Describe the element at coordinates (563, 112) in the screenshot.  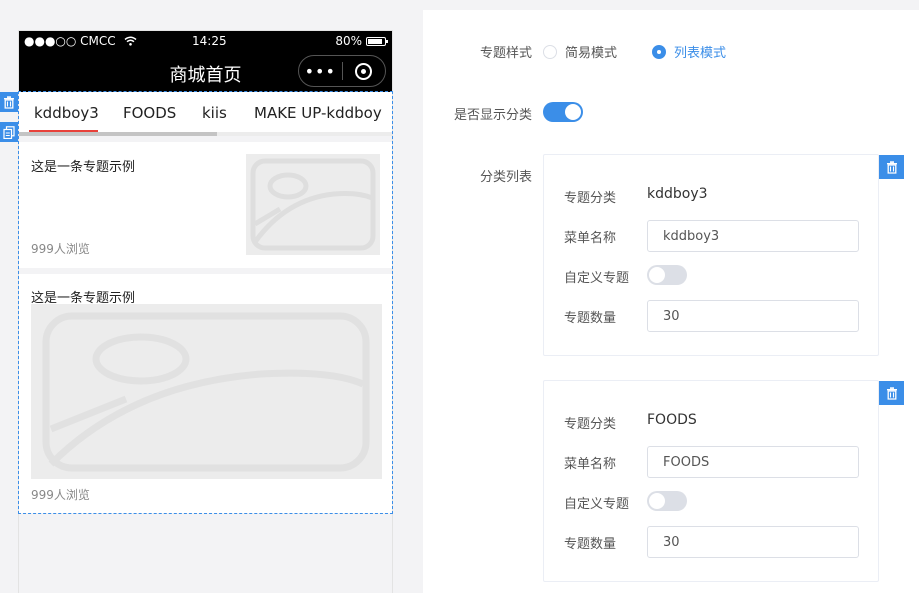
I see `show-category-toggle` at that location.